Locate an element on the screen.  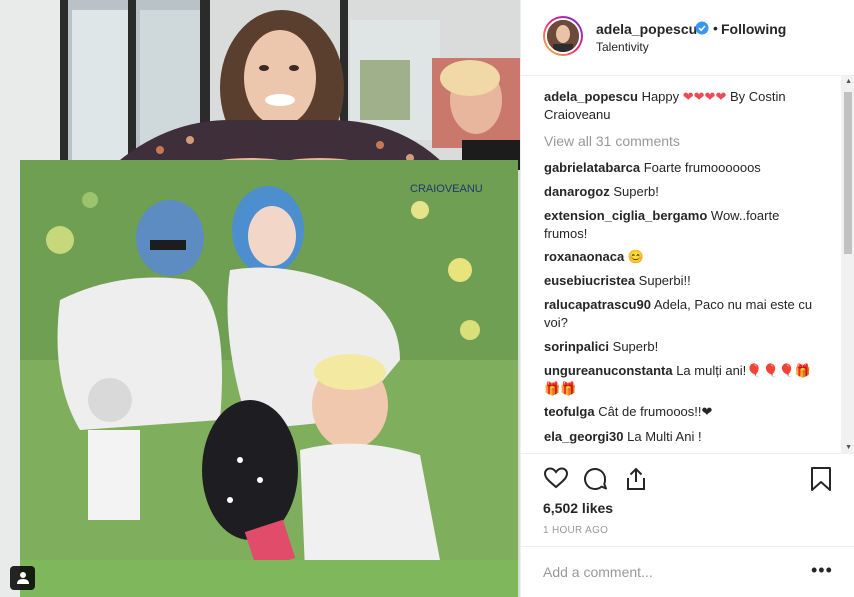
comment-text: La Multi Ani ! is located at coordinates (664, 436).